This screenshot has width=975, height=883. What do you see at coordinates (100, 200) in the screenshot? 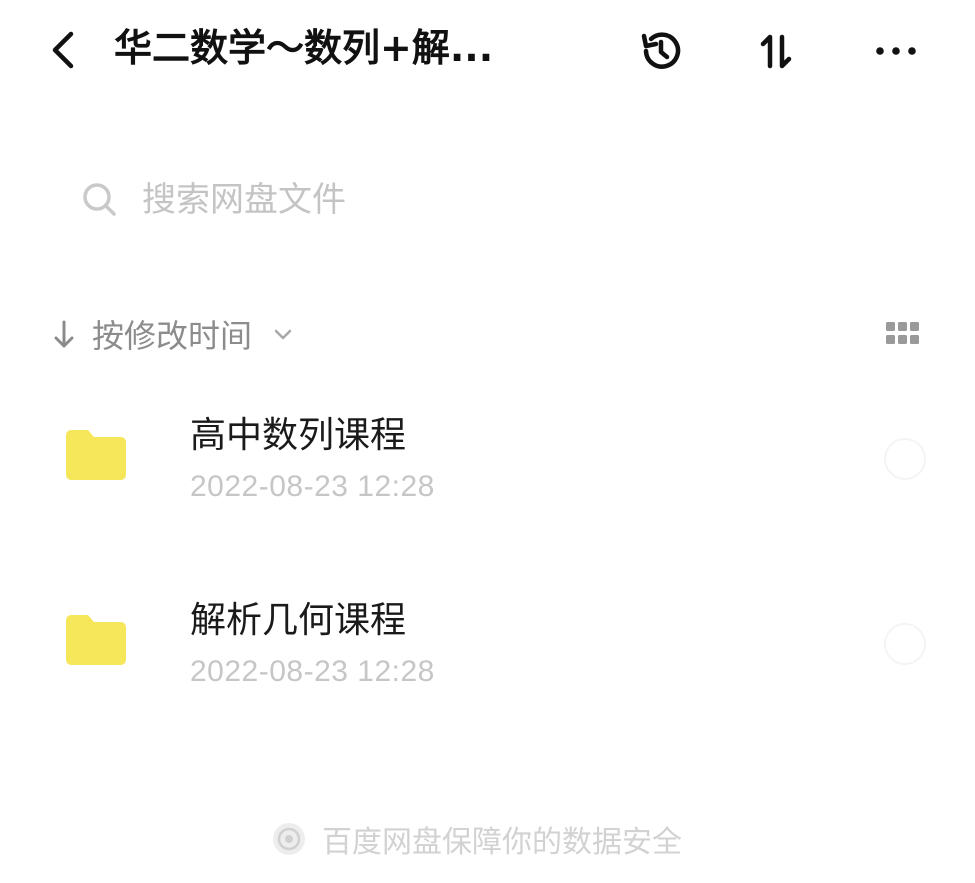
I see `search-icon` at bounding box center [100, 200].